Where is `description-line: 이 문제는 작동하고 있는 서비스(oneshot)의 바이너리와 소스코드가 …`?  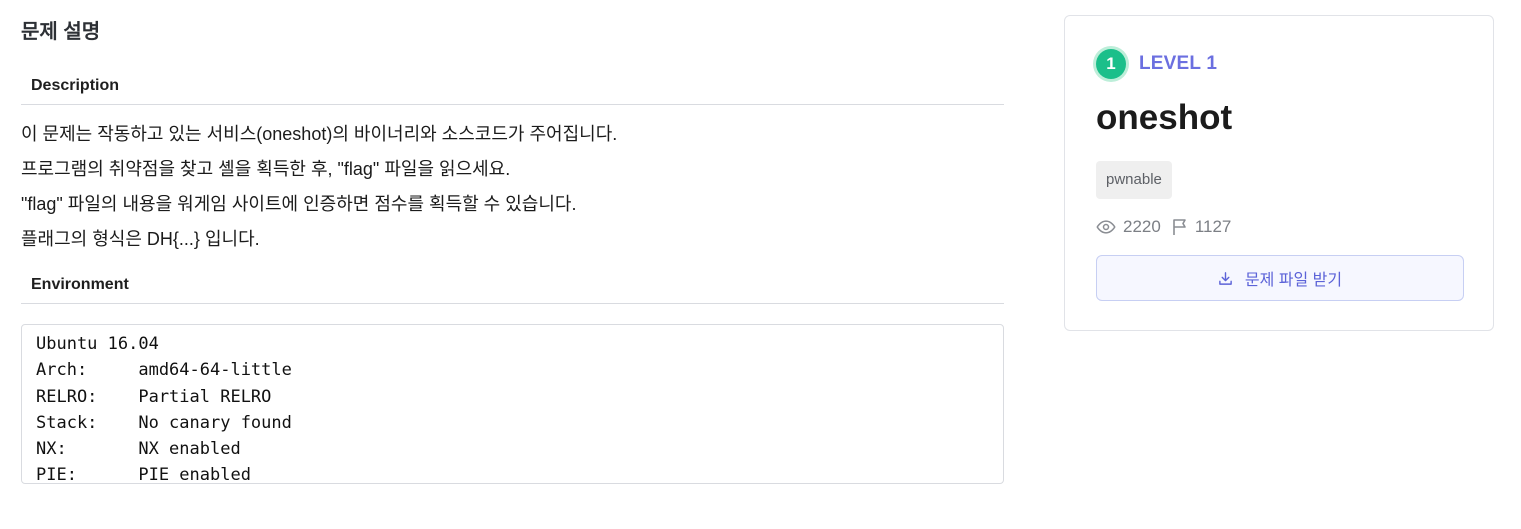
description-line: 이 문제는 작동하고 있는 서비스(oneshot)의 바이너리와 소스코드가 … is located at coordinates (319, 134).